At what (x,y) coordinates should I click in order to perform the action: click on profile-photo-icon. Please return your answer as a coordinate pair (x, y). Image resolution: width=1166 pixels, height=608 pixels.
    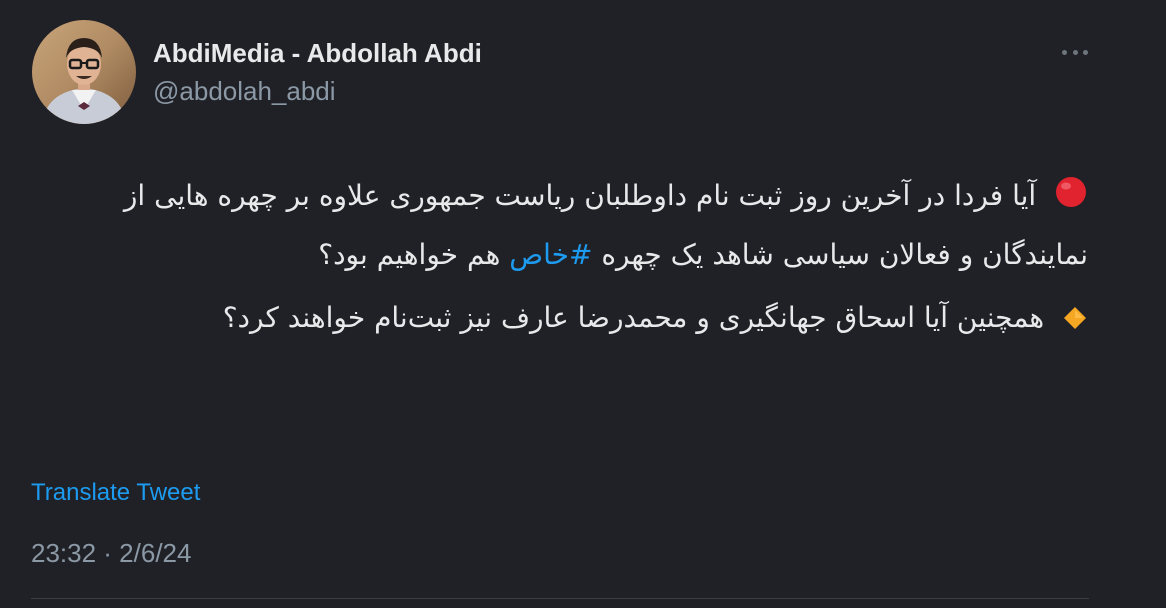
    Looking at the image, I should click on (84, 72).